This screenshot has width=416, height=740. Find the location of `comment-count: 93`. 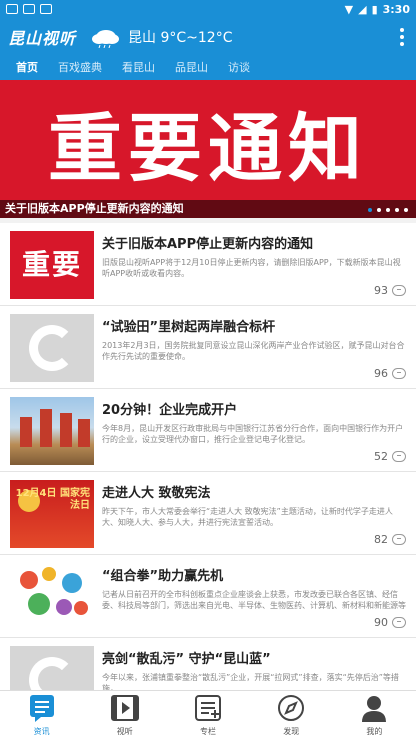

comment-count: 93 is located at coordinates (390, 290).